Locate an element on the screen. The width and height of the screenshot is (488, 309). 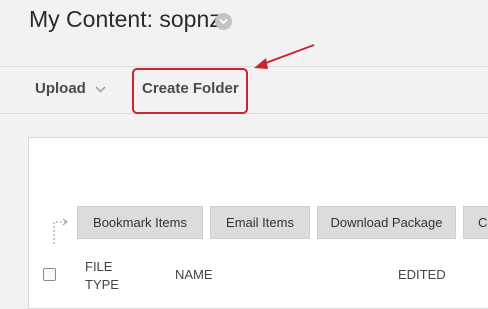
column-header-name: NAME is located at coordinates (194, 274).